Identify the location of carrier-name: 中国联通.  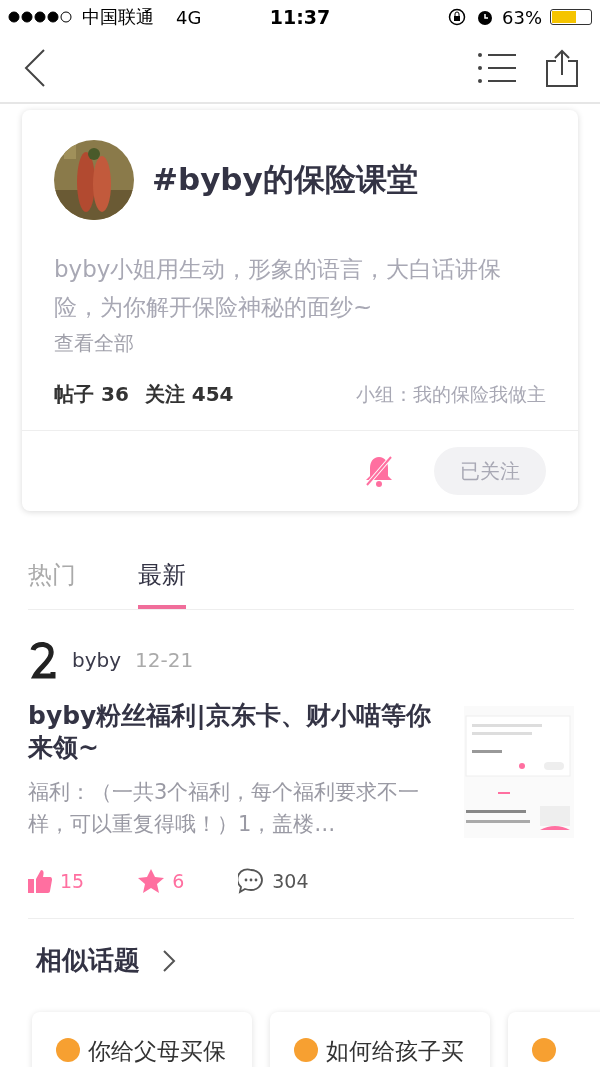
(118, 17).